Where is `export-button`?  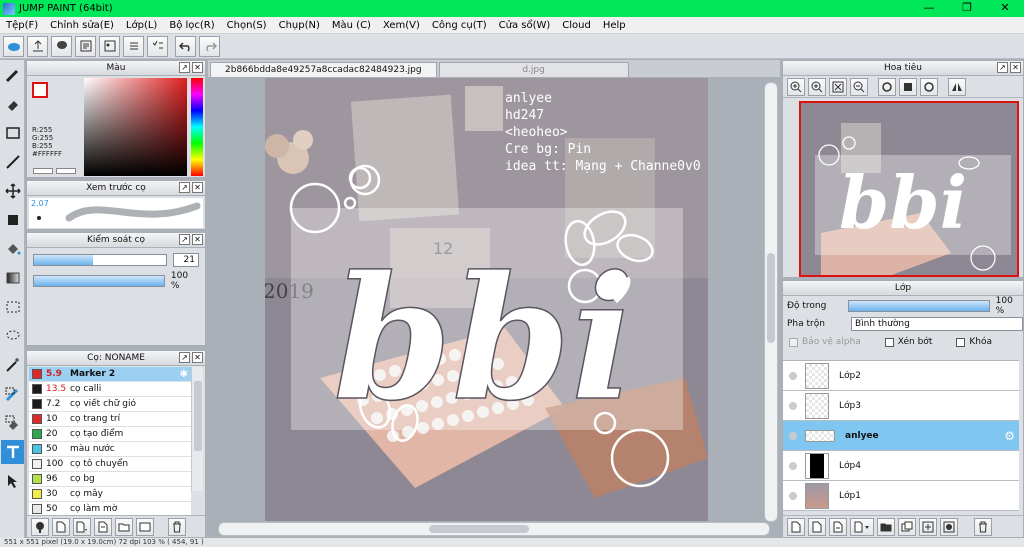
export-button is located at coordinates (37, 46).